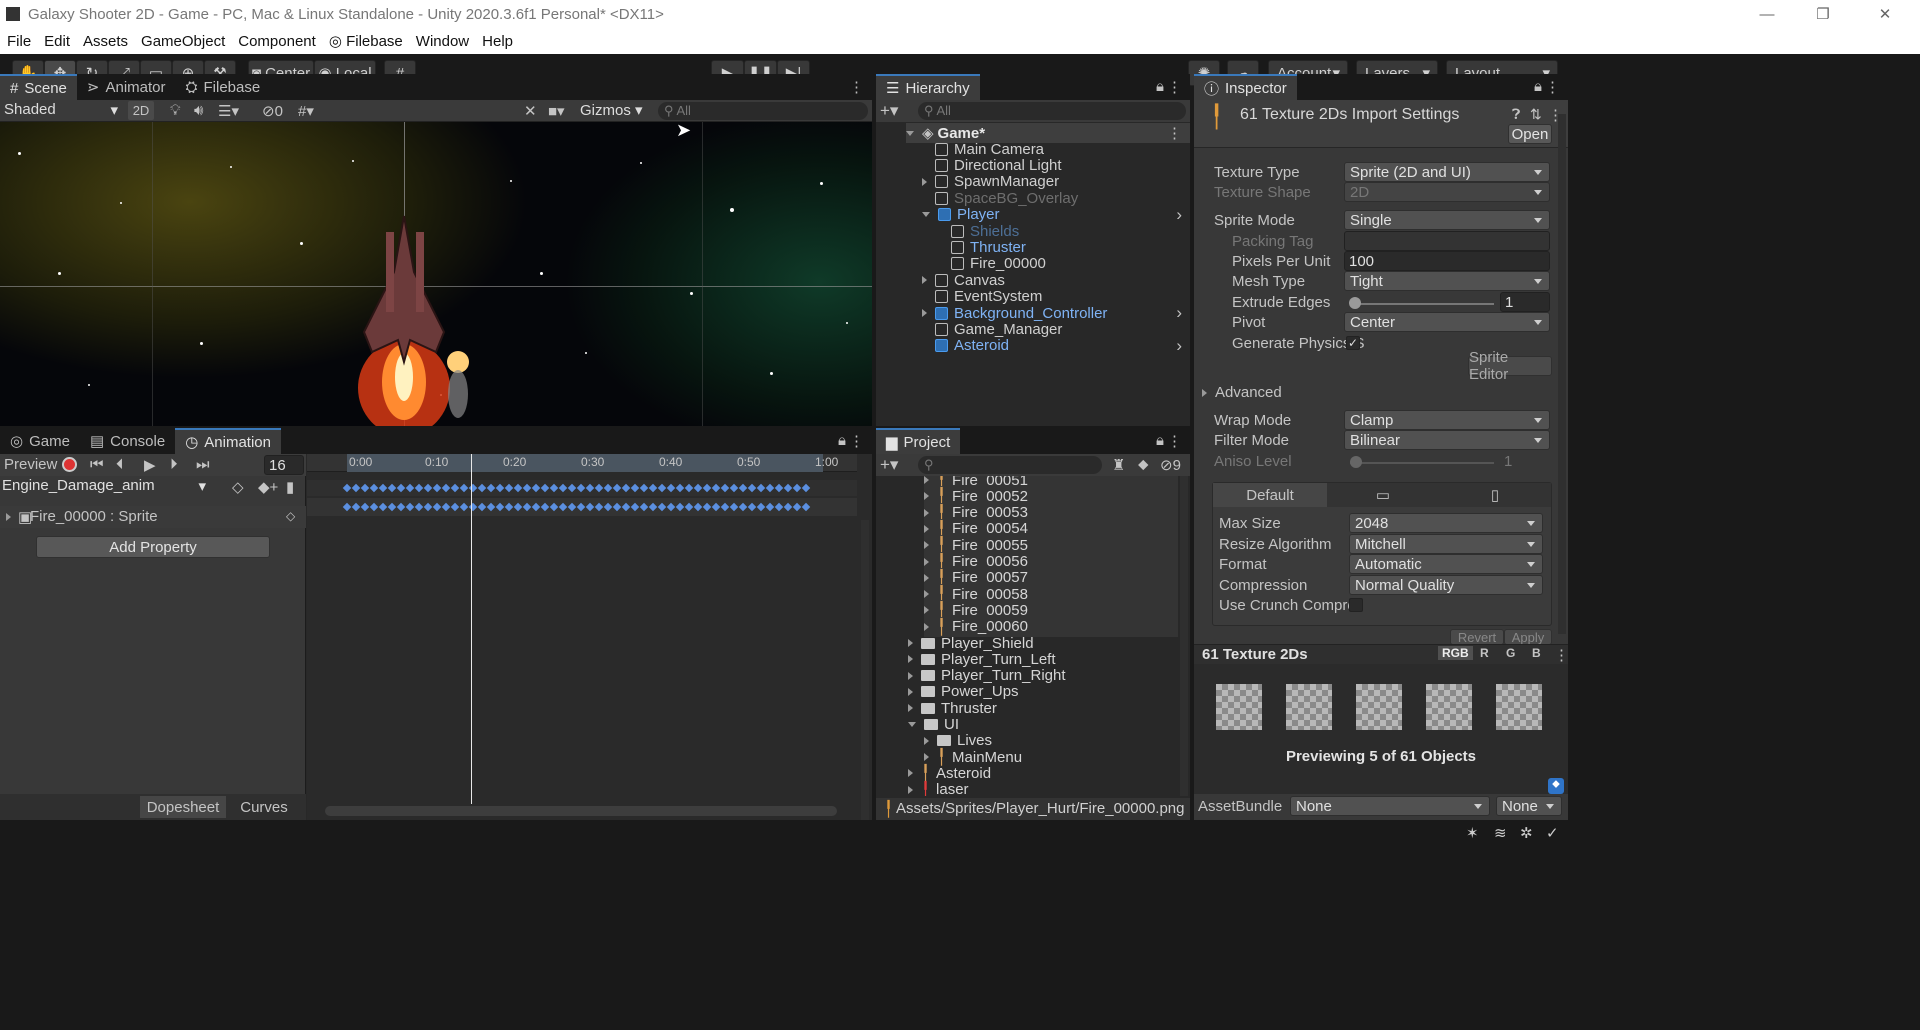 This screenshot has height=1030, width=1920. I want to click on maximize-button: ❐, so click(1823, 14).